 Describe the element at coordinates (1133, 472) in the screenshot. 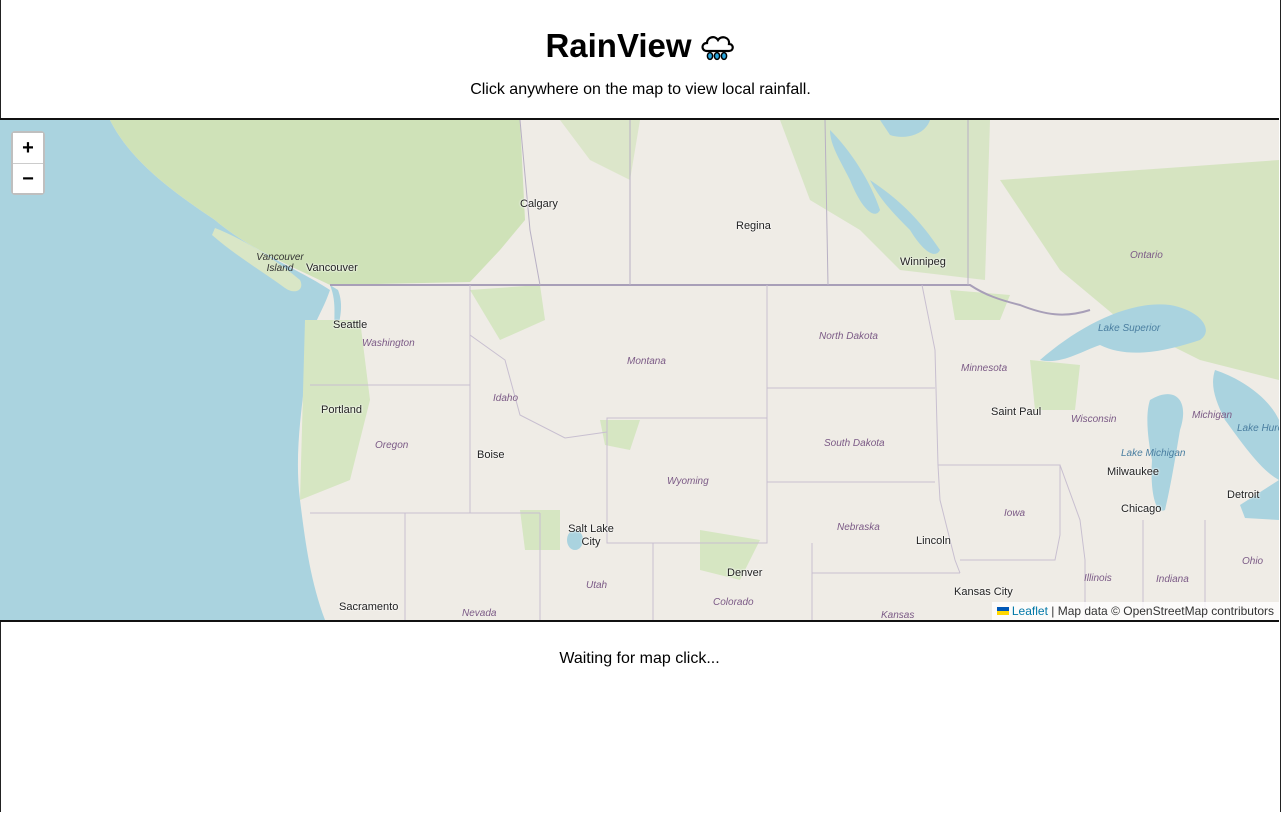

I see `city-label: Milwaukee` at that location.